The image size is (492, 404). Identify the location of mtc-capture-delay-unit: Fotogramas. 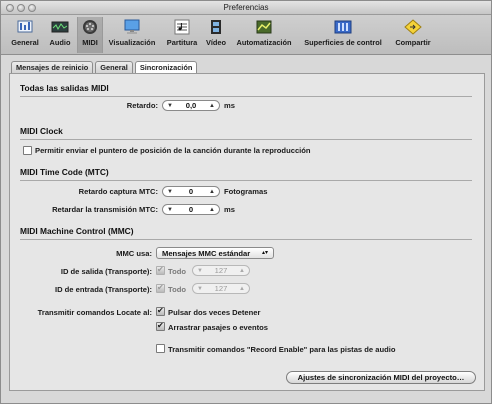
(246, 191).